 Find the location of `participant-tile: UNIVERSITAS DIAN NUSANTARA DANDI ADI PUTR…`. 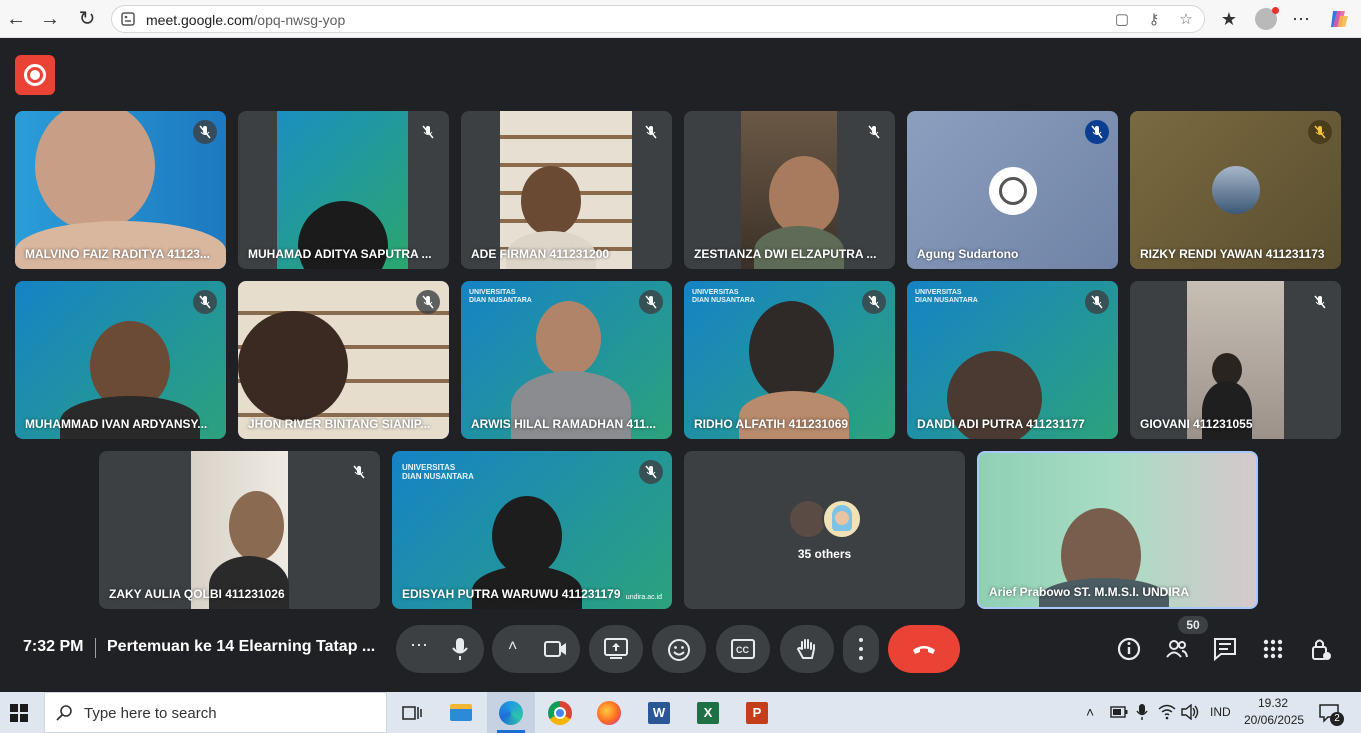

participant-tile: UNIVERSITAS DIAN NUSANTARA DANDI ADI PUTR… is located at coordinates (1012, 360).